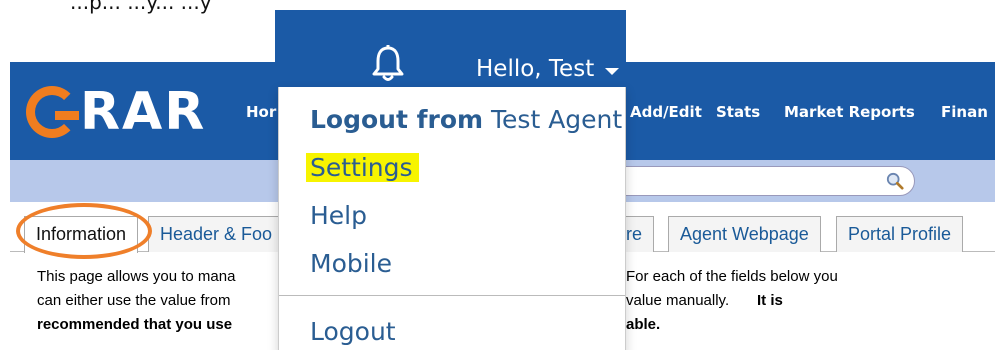 The height and width of the screenshot is (350, 995). I want to click on menu-item-logout-from: Logout from Test Agent, so click(466, 119).